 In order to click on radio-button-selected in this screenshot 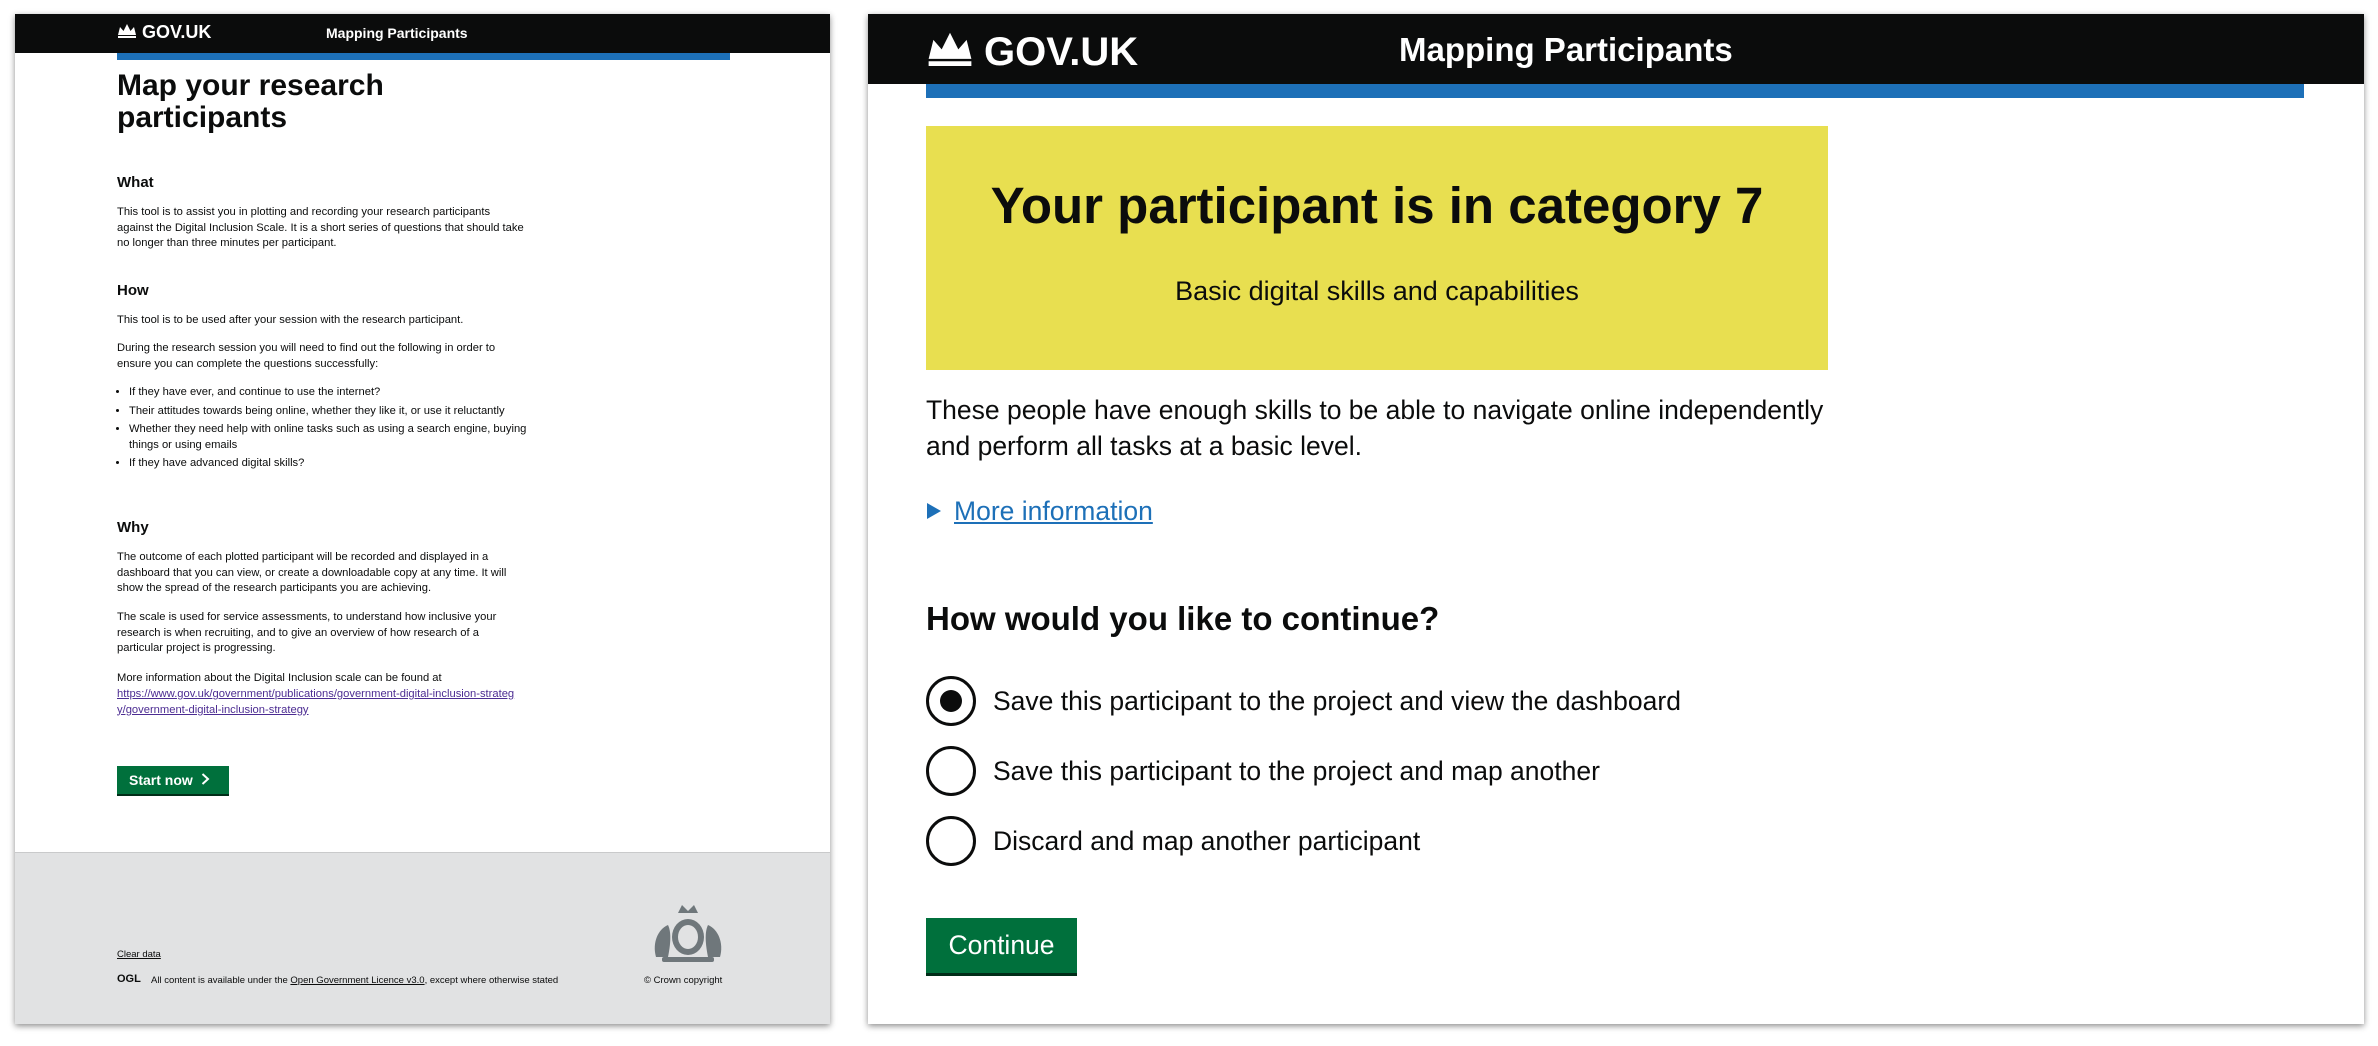, I will do `click(951, 701)`.